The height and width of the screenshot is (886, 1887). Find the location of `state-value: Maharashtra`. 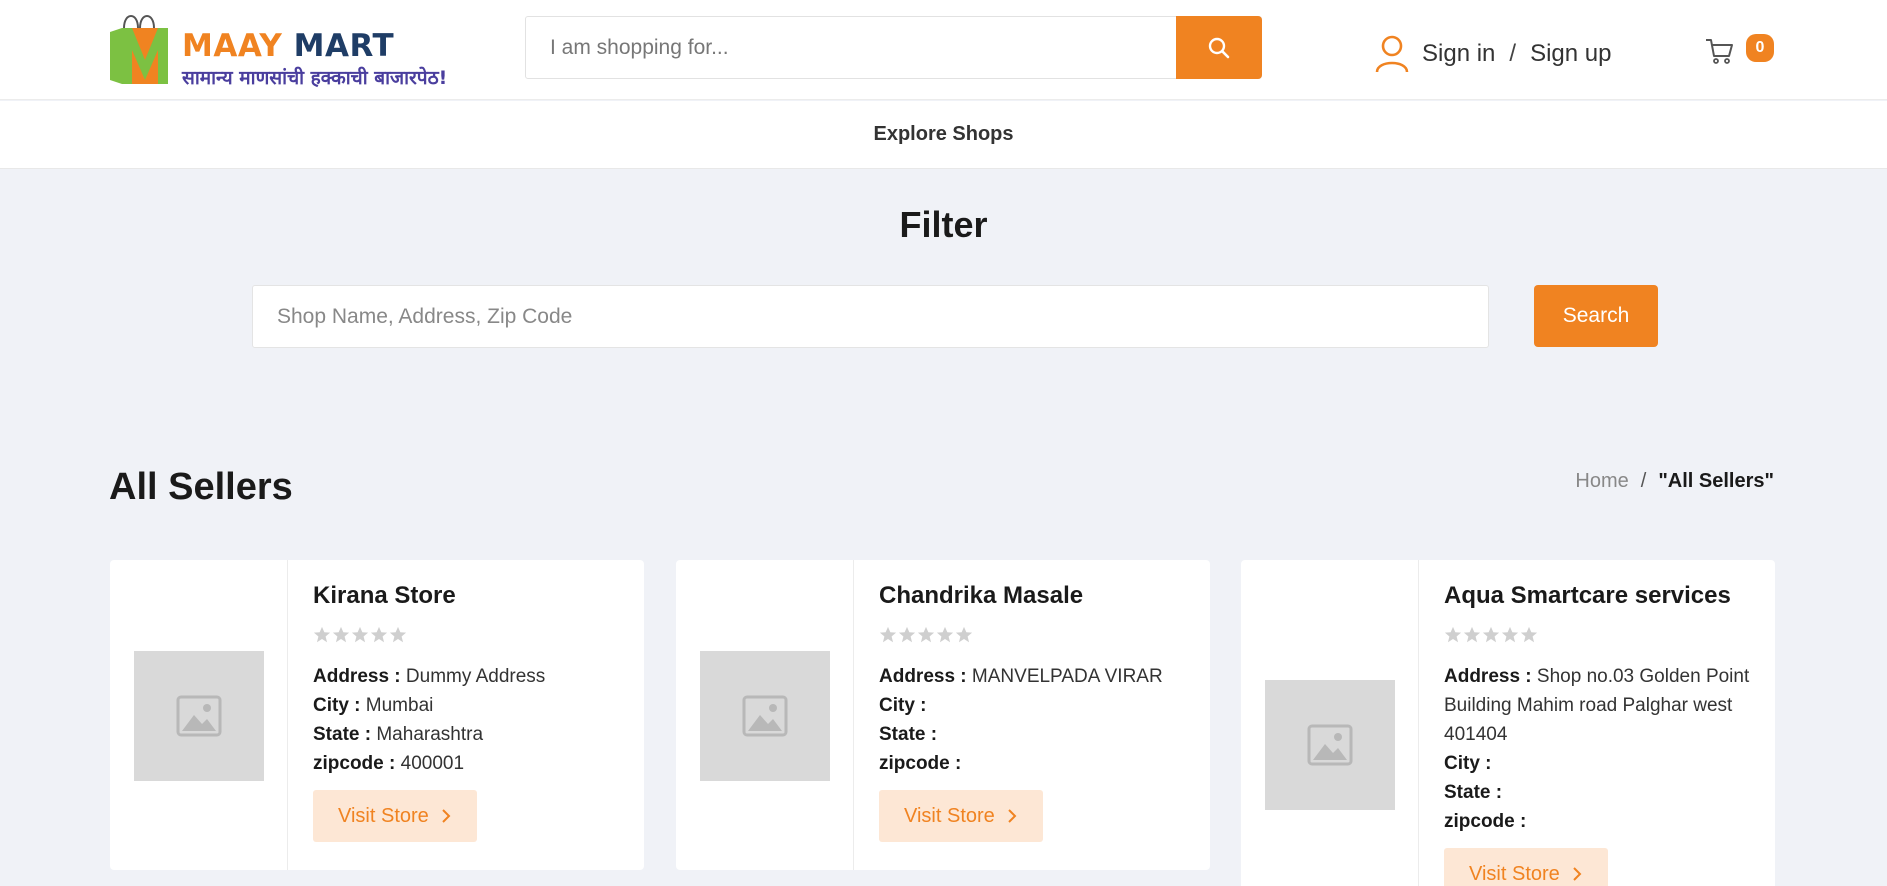

state-value: Maharashtra is located at coordinates (430, 734).